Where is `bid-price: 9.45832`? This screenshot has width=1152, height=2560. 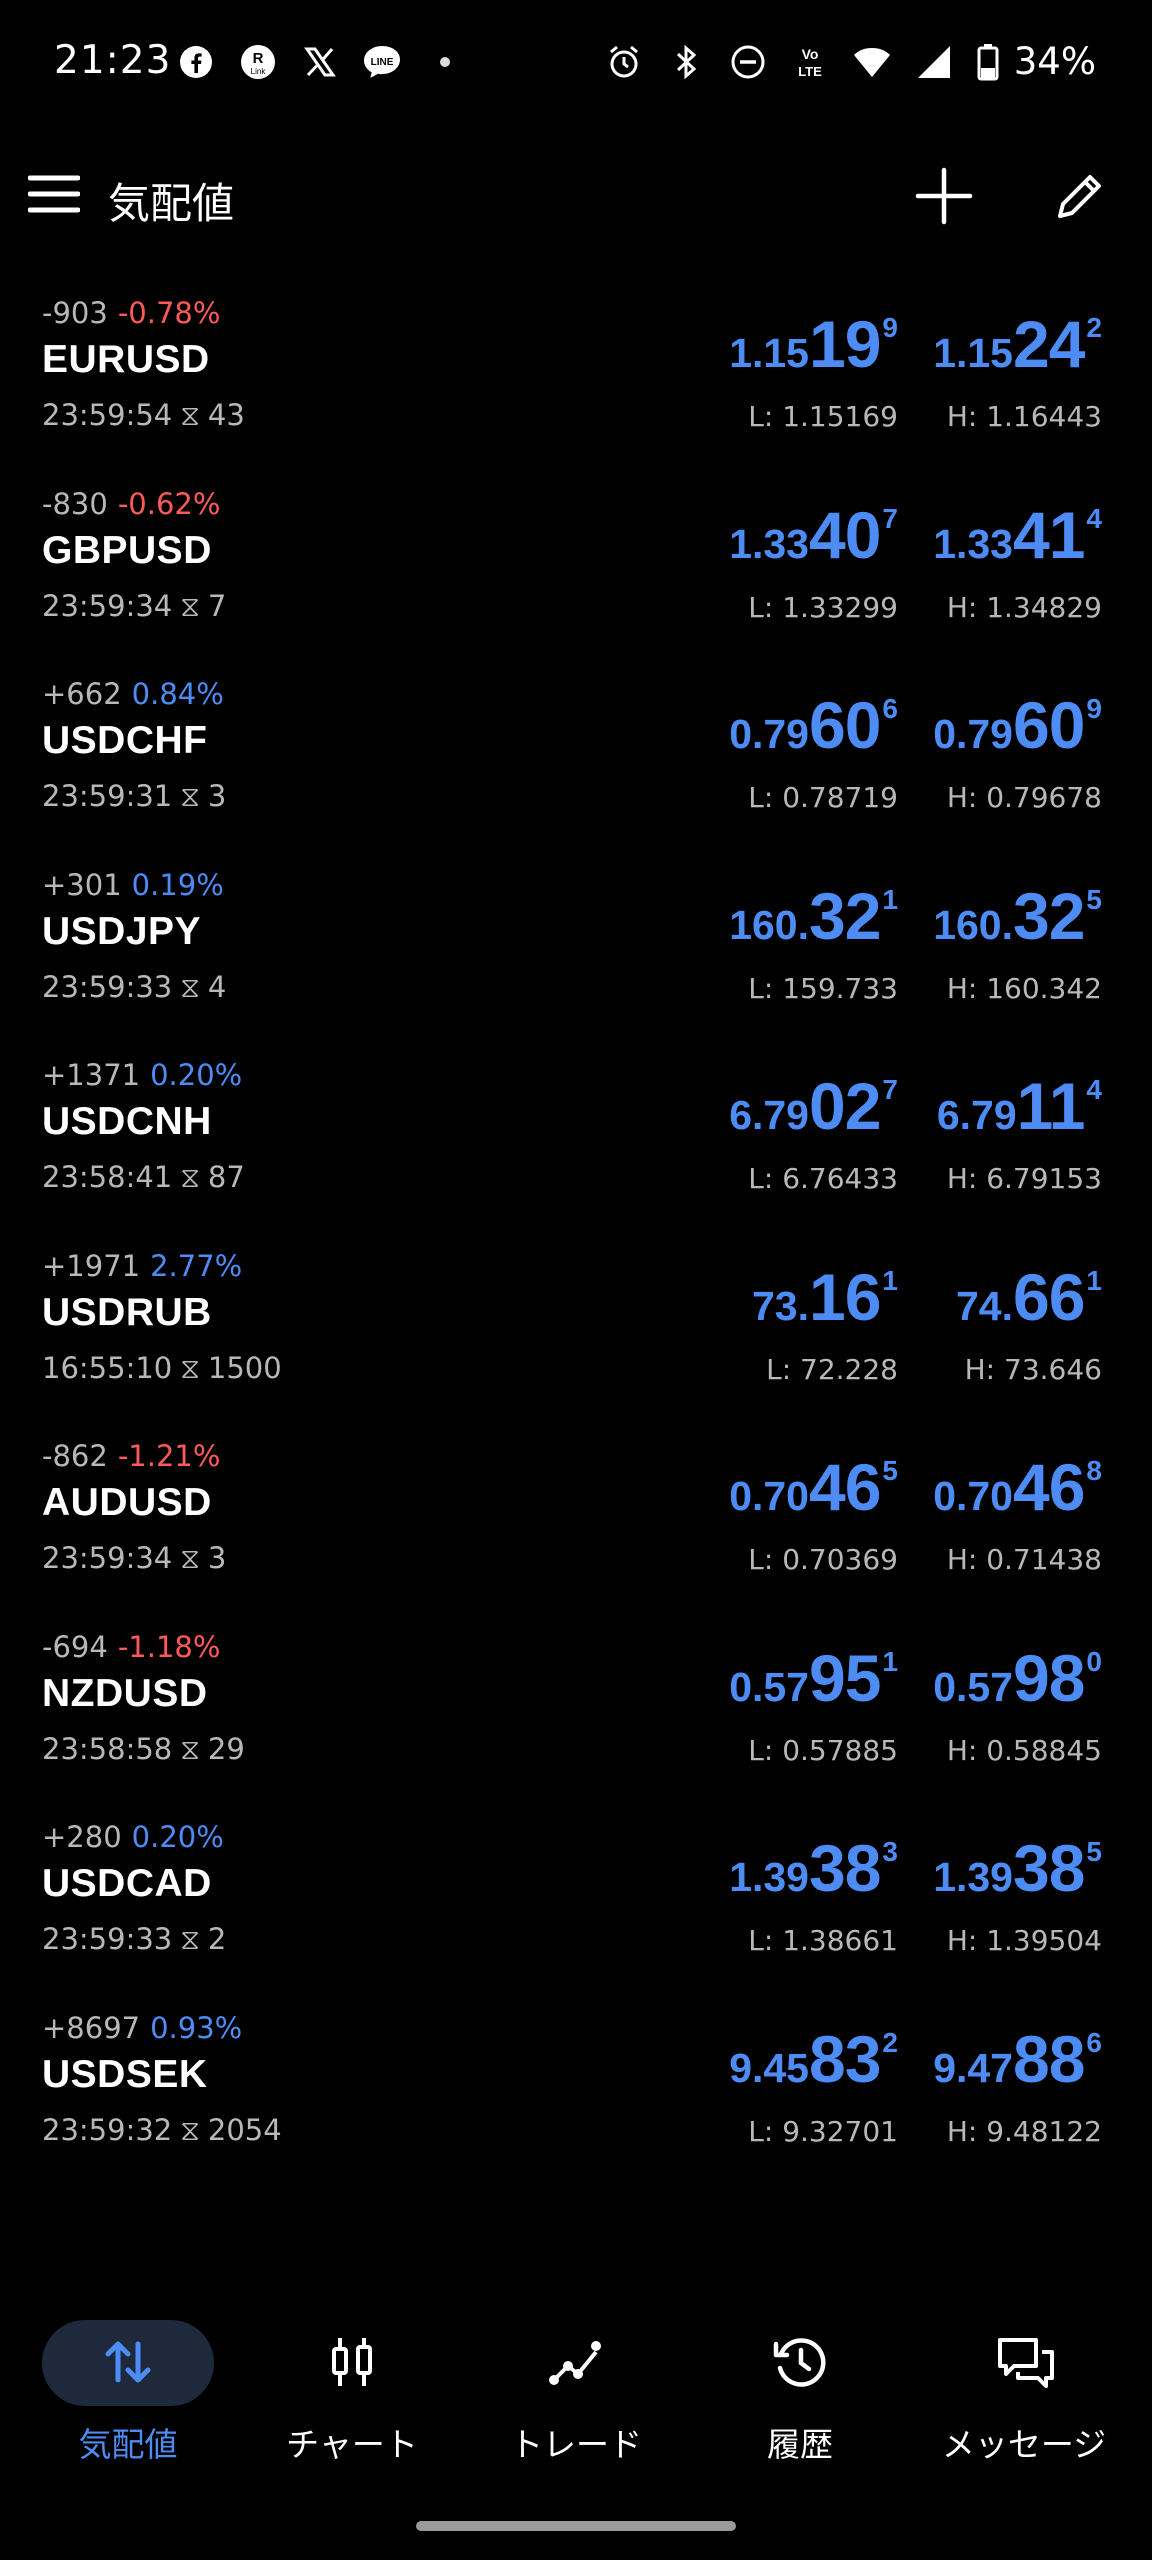
bid-price: 9.45832 is located at coordinates (813, 2059).